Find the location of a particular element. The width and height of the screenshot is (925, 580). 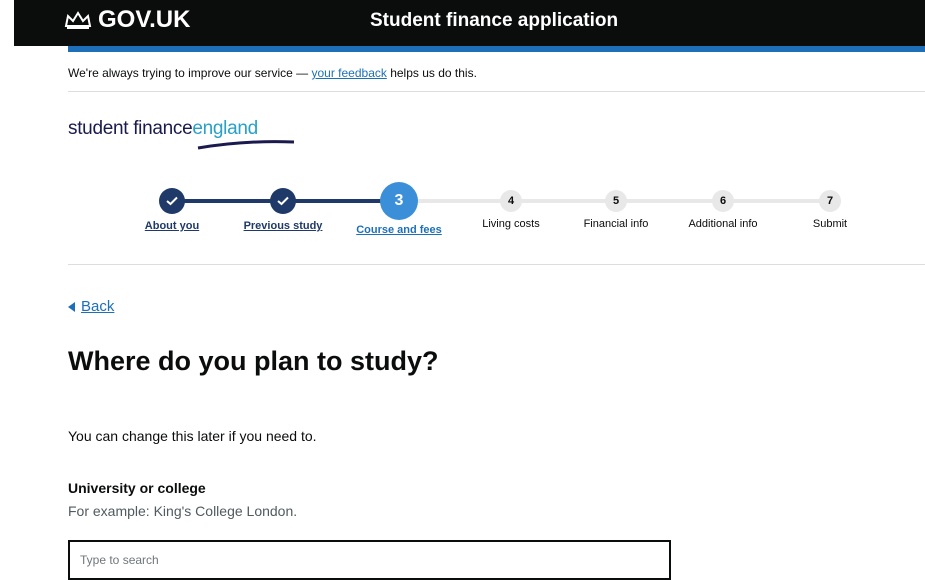

page-title: Where do you plan to study? is located at coordinates (253, 361).